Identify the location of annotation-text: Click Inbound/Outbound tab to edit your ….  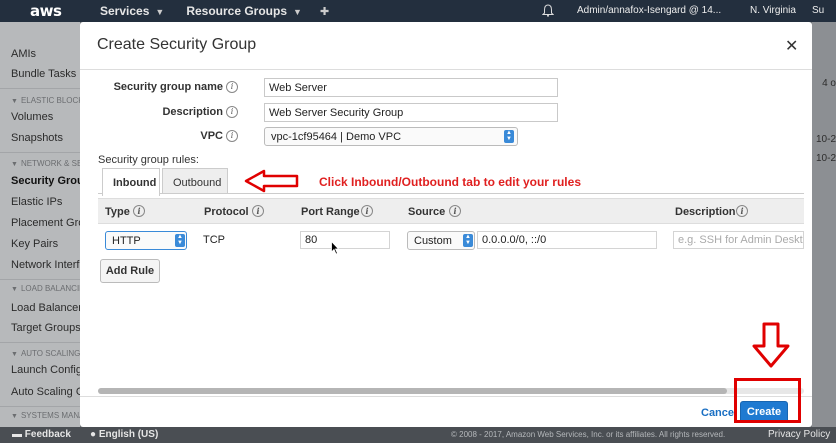
(450, 182).